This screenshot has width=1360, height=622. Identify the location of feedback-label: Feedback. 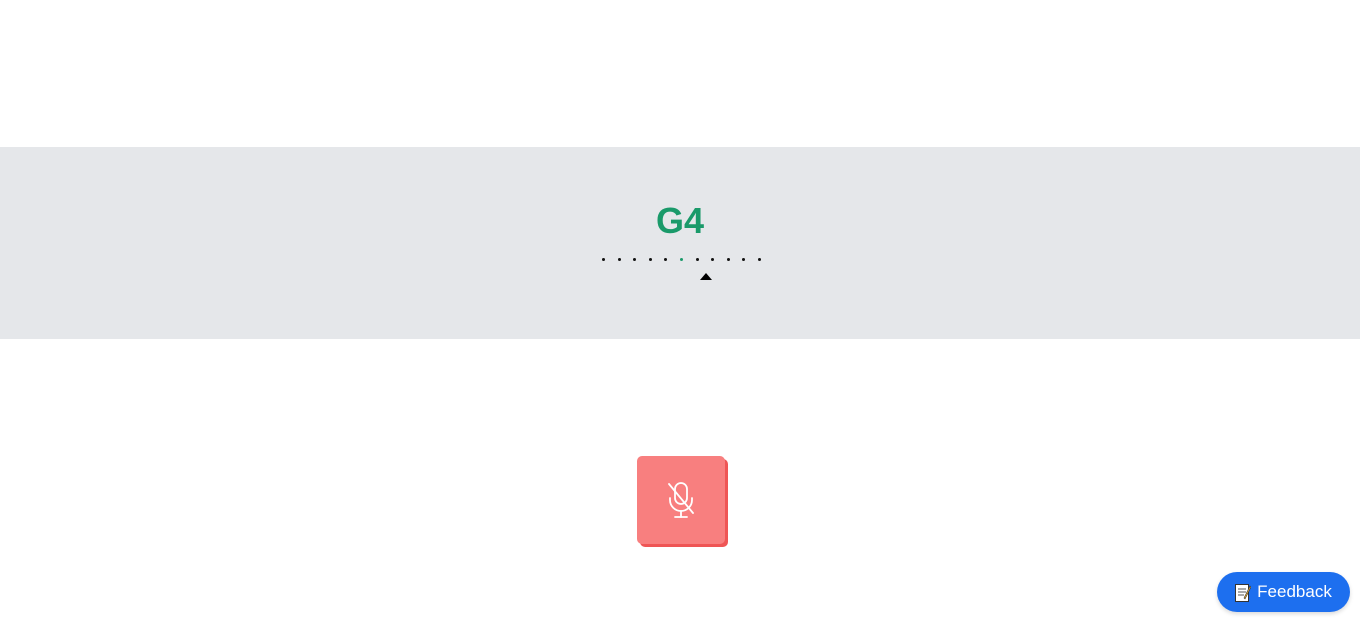
(1294, 591).